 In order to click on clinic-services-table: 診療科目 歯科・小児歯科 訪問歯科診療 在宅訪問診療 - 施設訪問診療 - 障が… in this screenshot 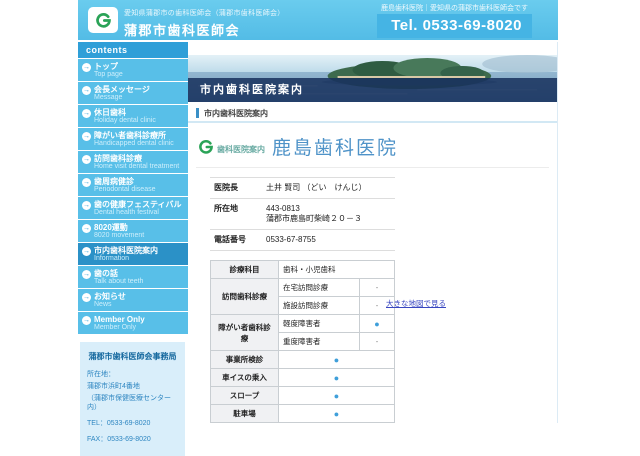, I will do `click(302, 341)`.